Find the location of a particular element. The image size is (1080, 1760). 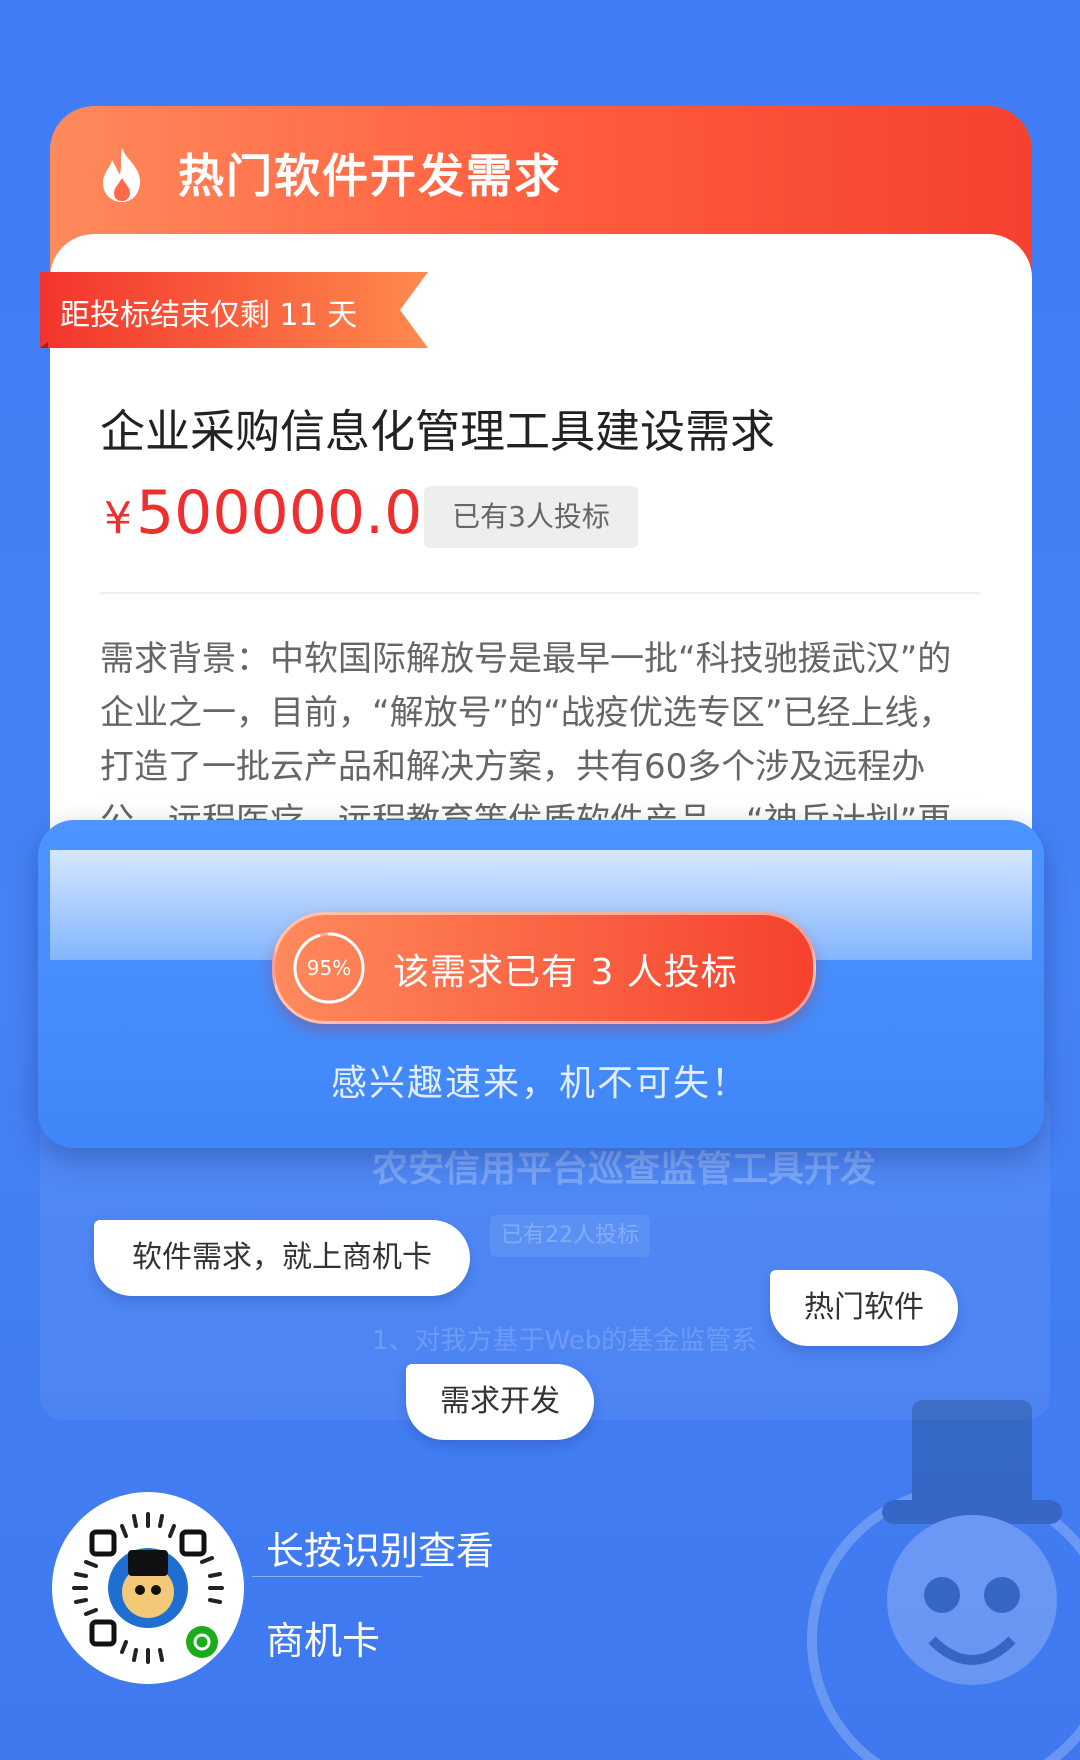

countdown-ribbon: 距投标结束仅剩 11 天 is located at coordinates (234, 310).